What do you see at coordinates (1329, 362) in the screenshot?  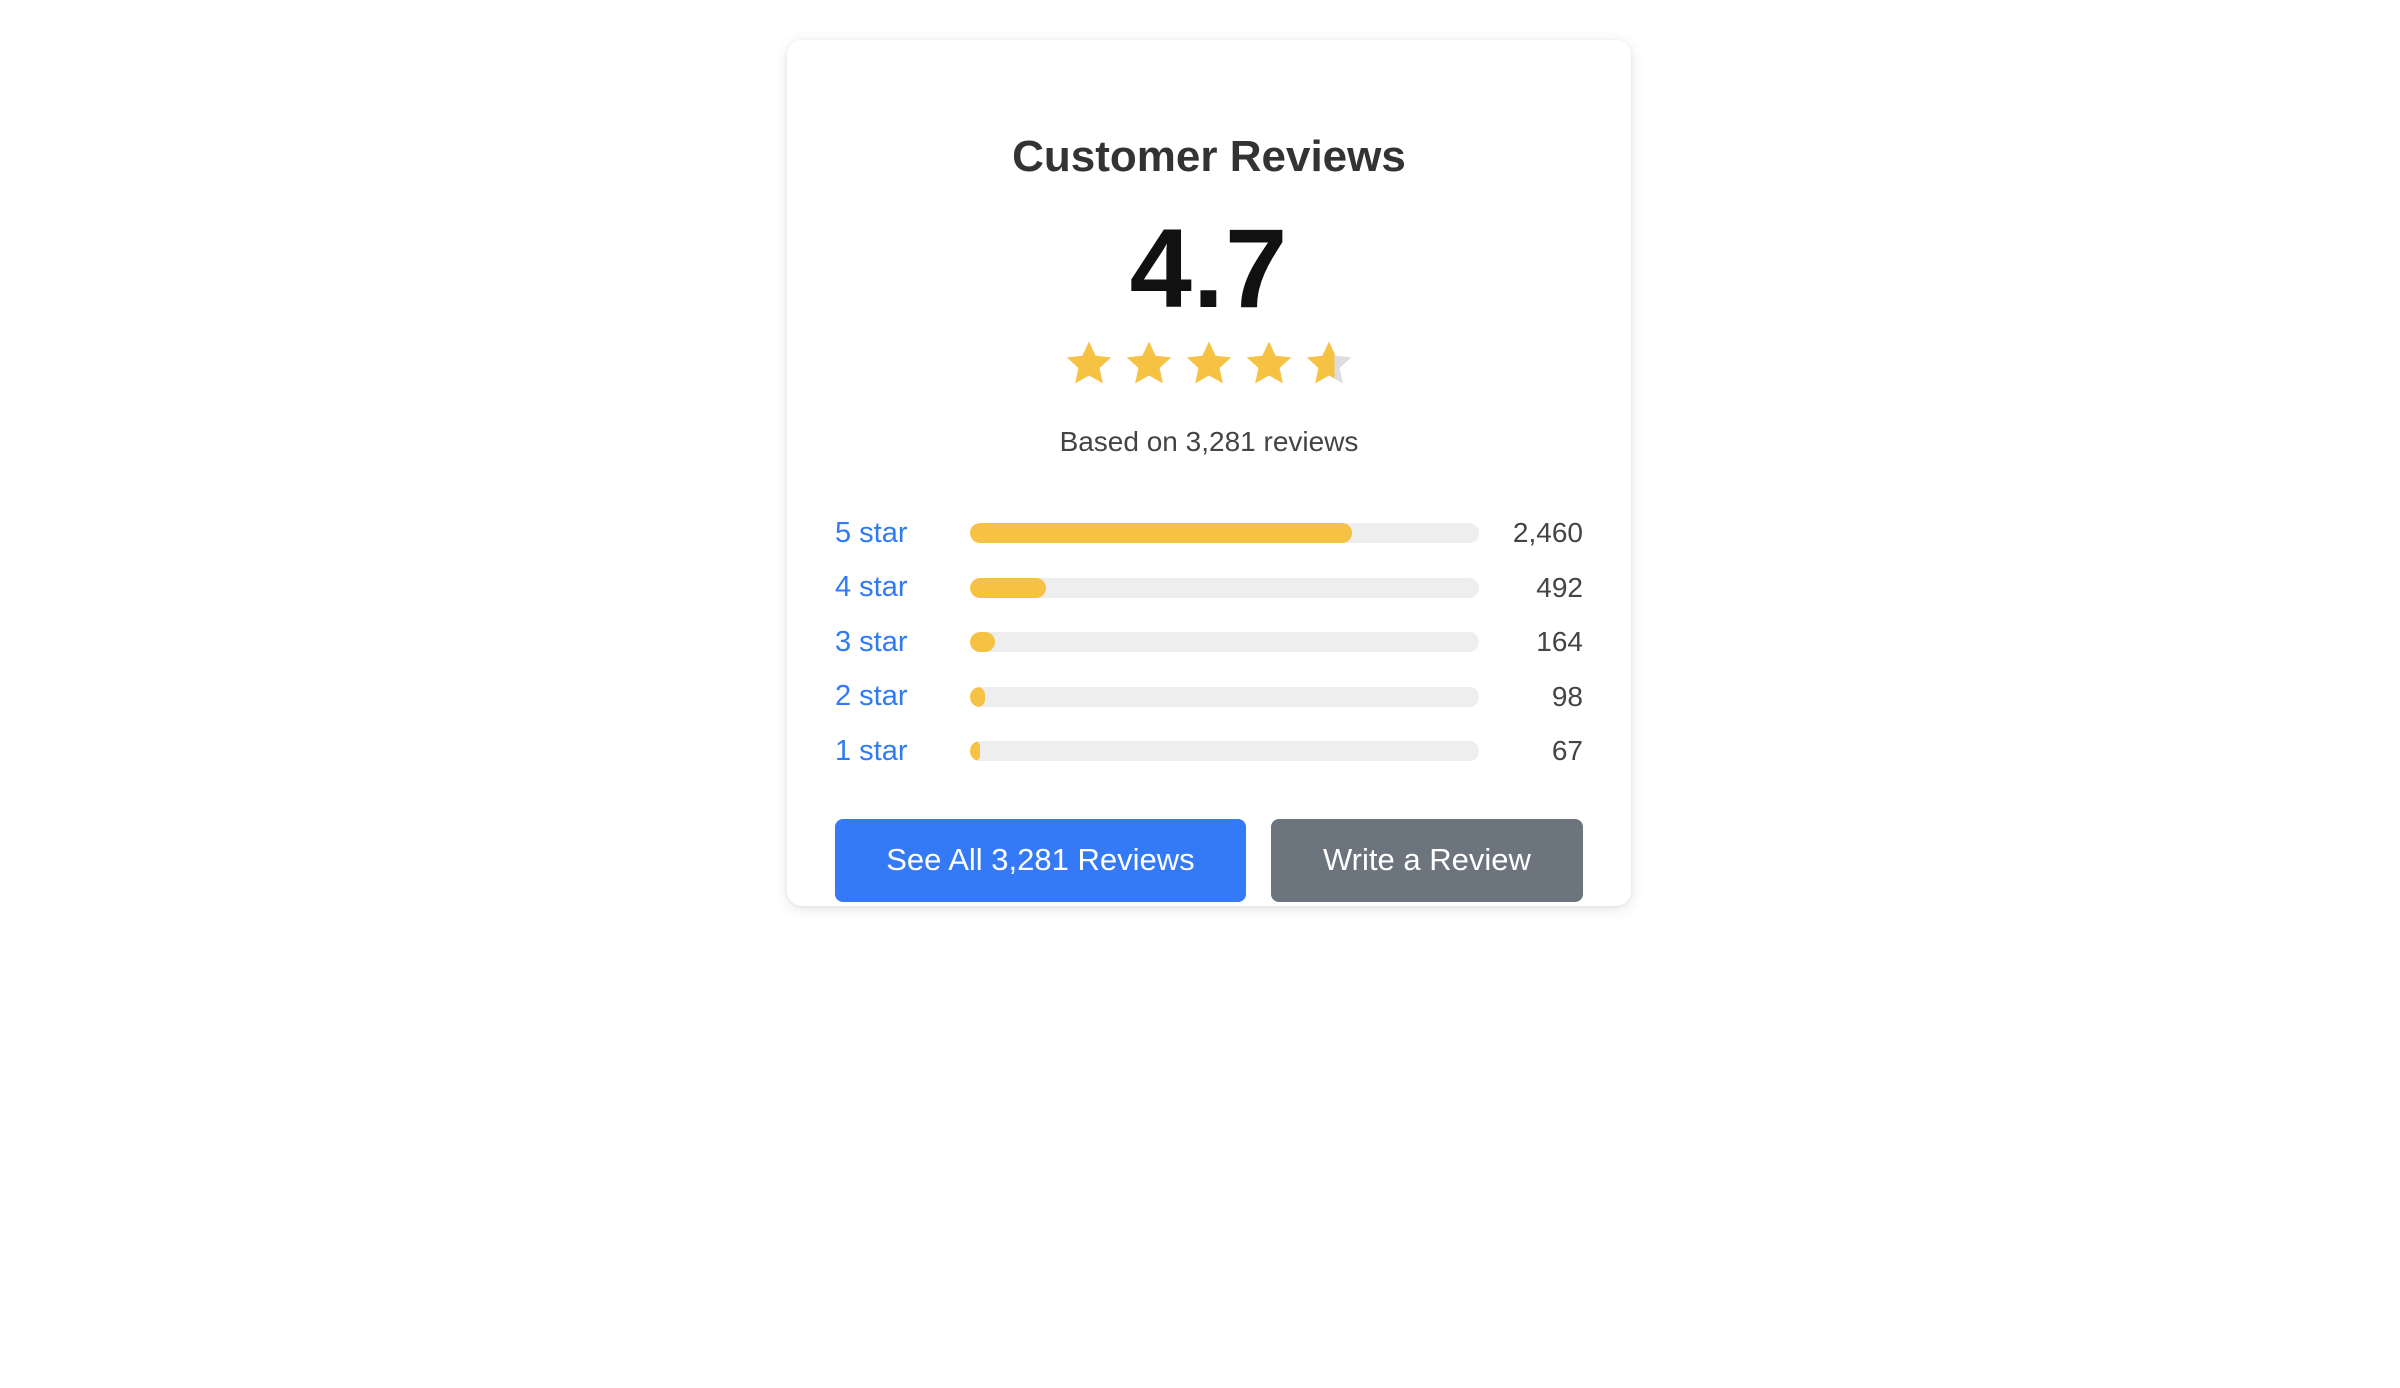 I see `star-half-icon` at bounding box center [1329, 362].